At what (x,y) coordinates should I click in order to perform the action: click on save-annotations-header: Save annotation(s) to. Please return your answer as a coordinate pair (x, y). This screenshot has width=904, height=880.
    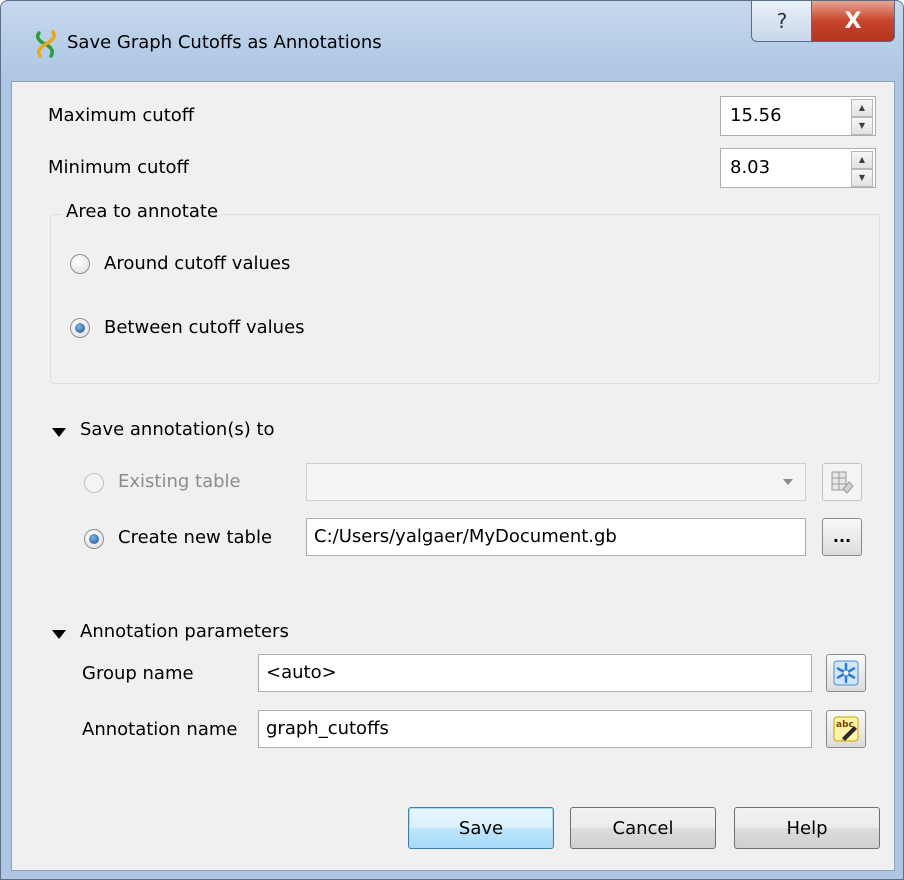
    Looking at the image, I should click on (177, 429).